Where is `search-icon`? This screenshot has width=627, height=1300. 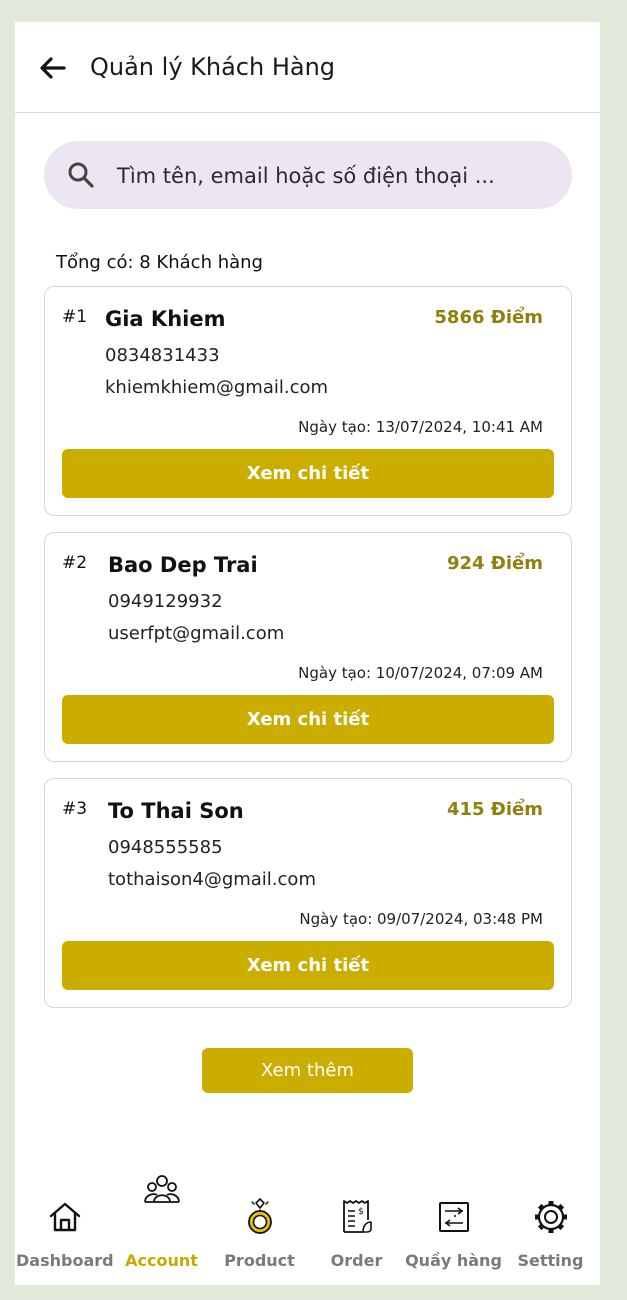 search-icon is located at coordinates (81, 175).